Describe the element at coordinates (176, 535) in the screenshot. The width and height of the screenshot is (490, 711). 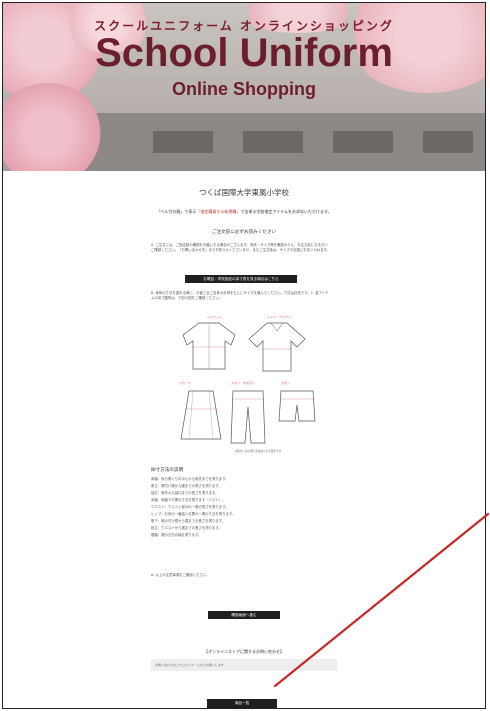
I see `measure-line: 裾幅：裾の左右の幅を測ります。` at that location.